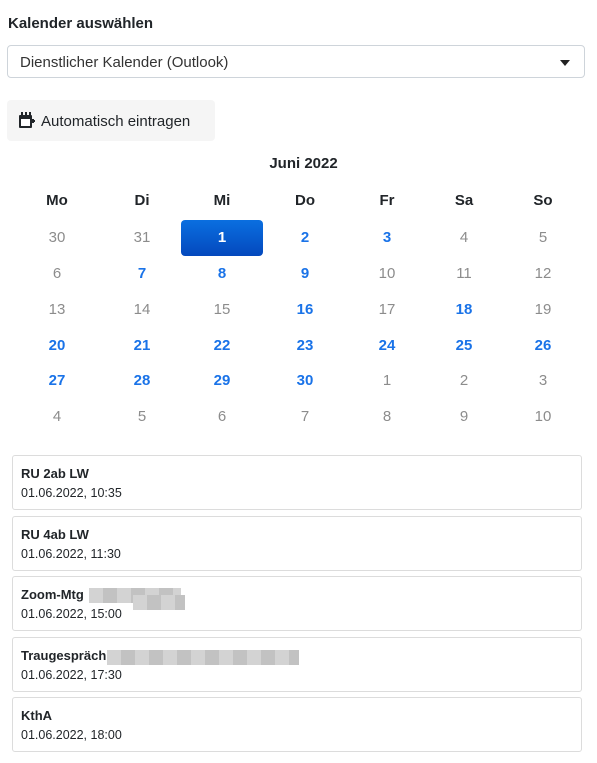  I want to click on day-cell-selected: 1, so click(222, 238).